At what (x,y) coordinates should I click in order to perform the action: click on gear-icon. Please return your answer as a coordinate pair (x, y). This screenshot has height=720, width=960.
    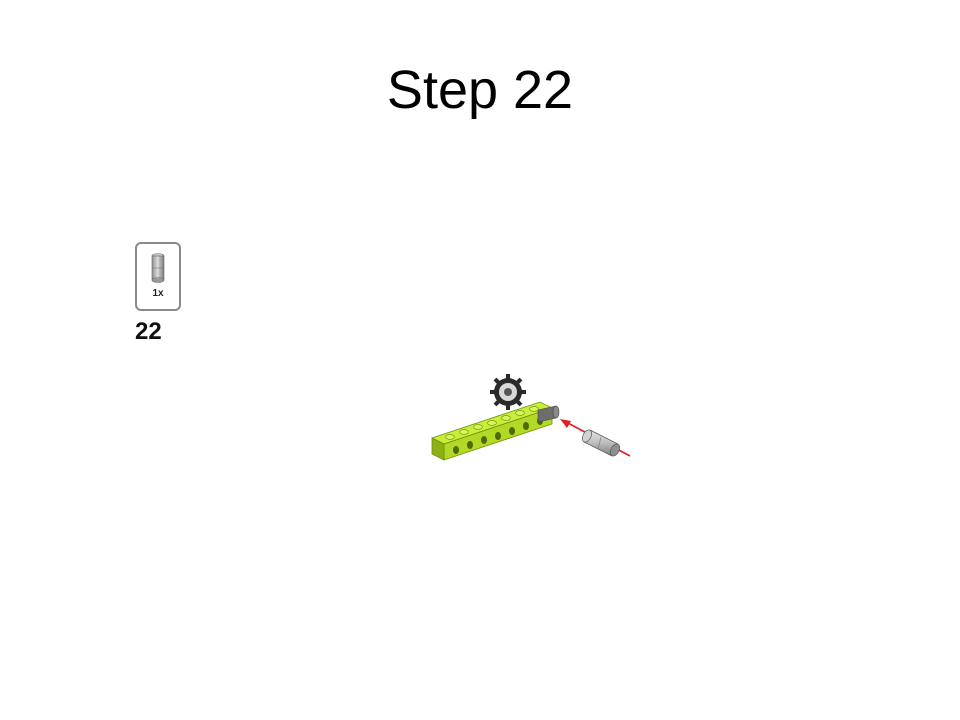
    Looking at the image, I should click on (508, 392).